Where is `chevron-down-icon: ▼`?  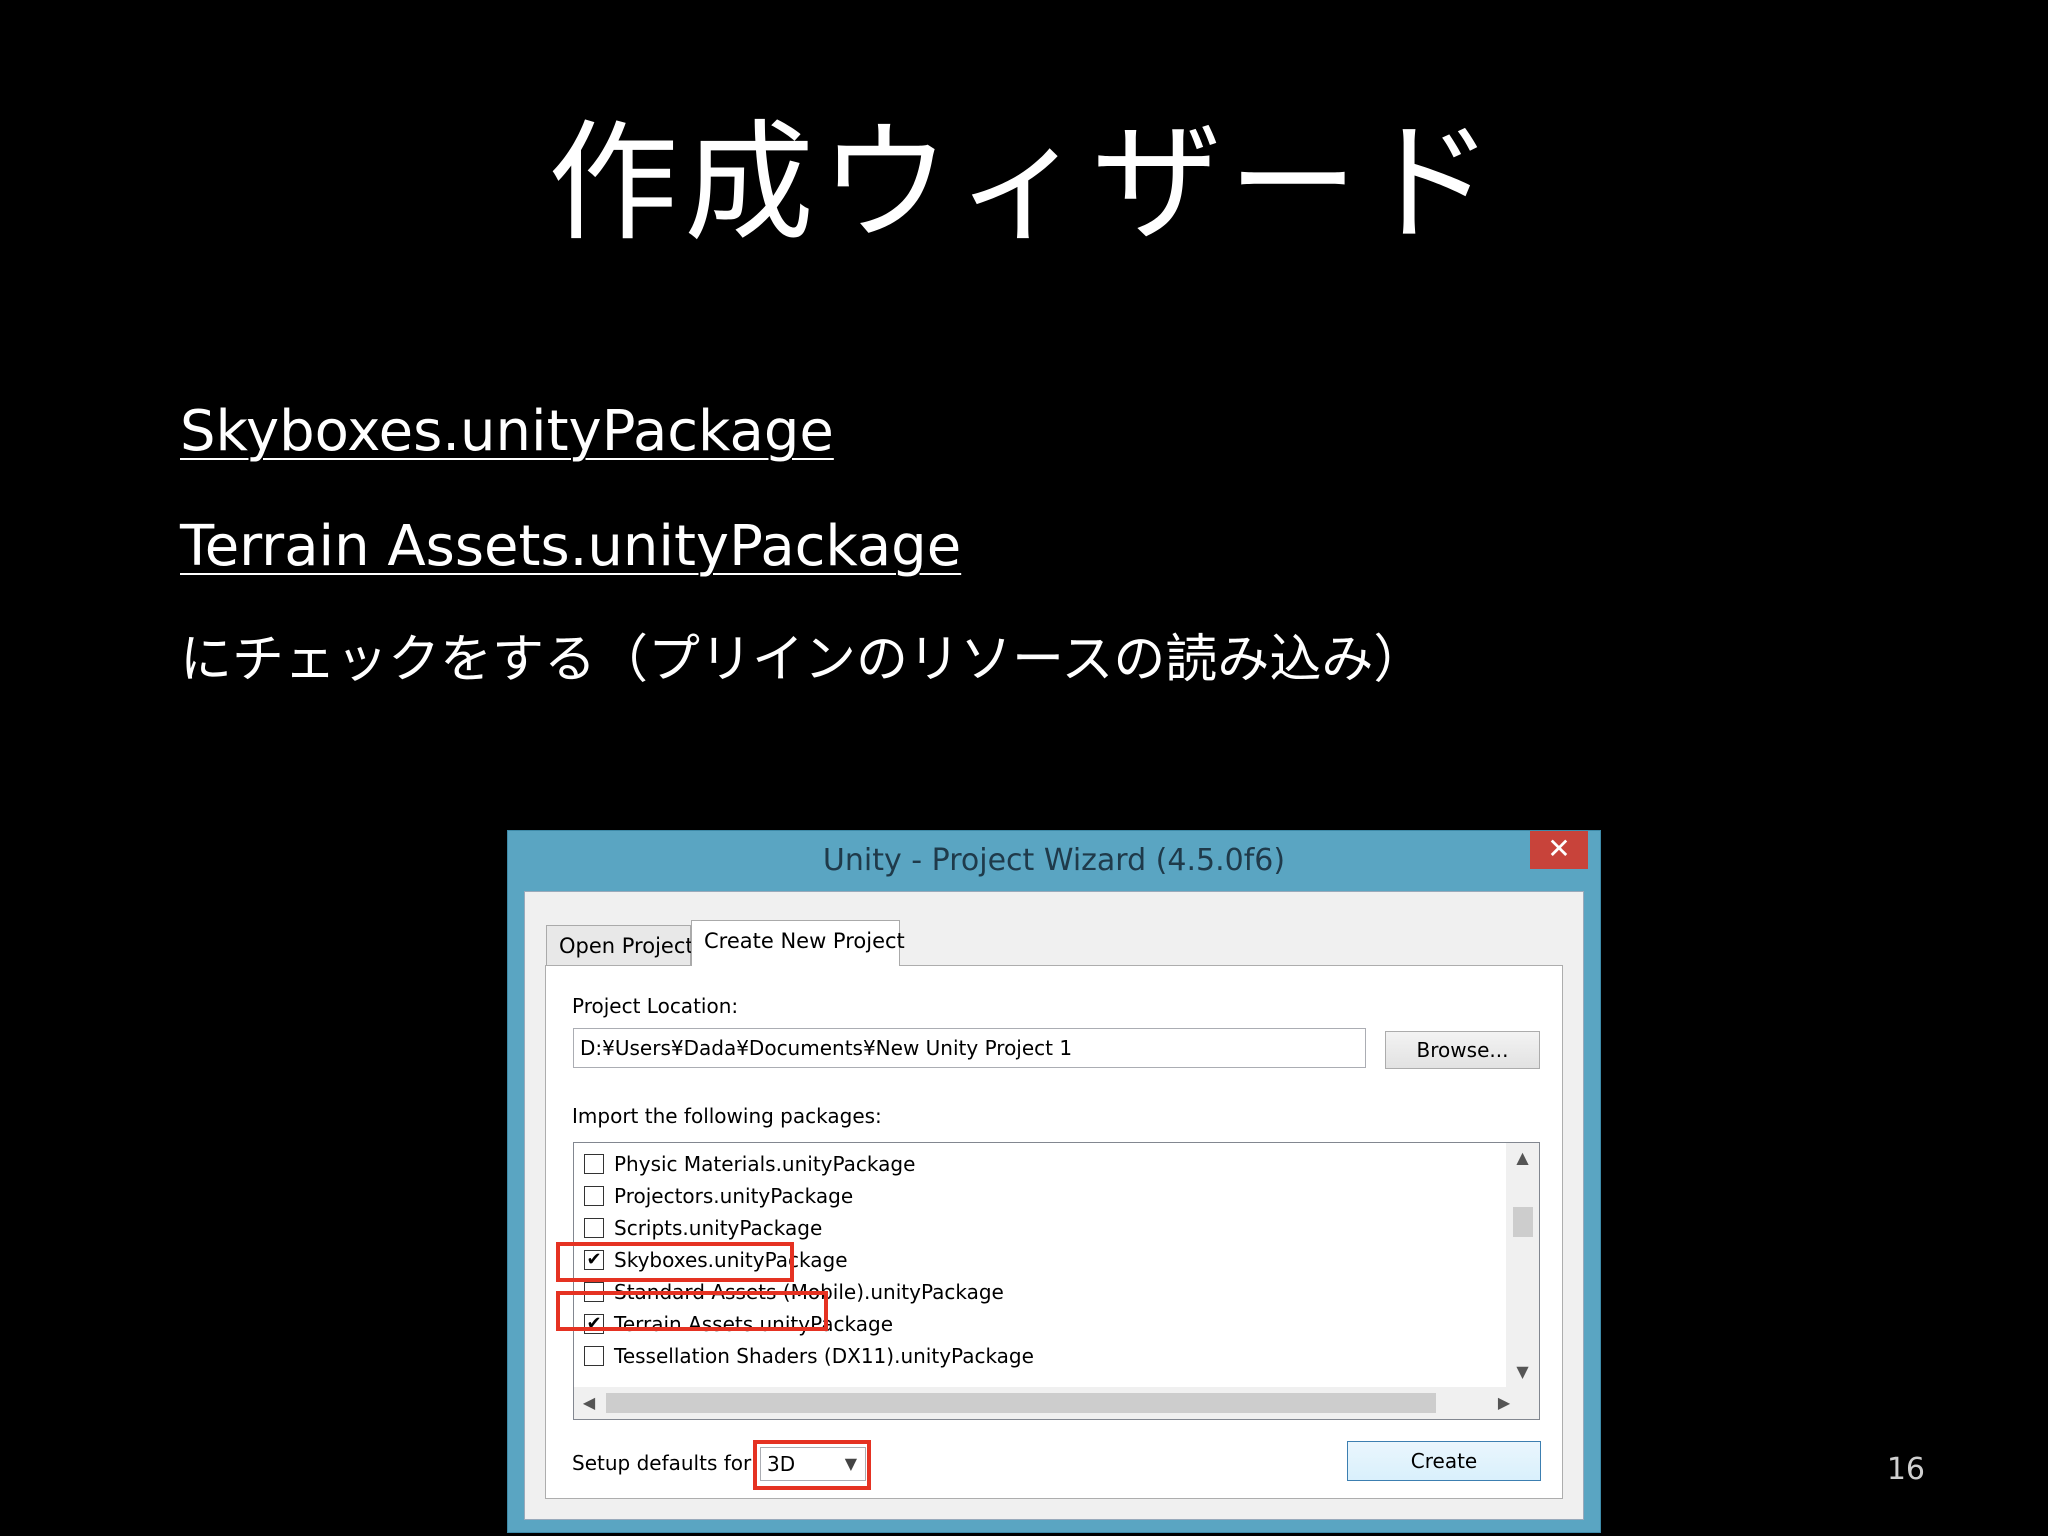 chevron-down-icon: ▼ is located at coordinates (850, 1463).